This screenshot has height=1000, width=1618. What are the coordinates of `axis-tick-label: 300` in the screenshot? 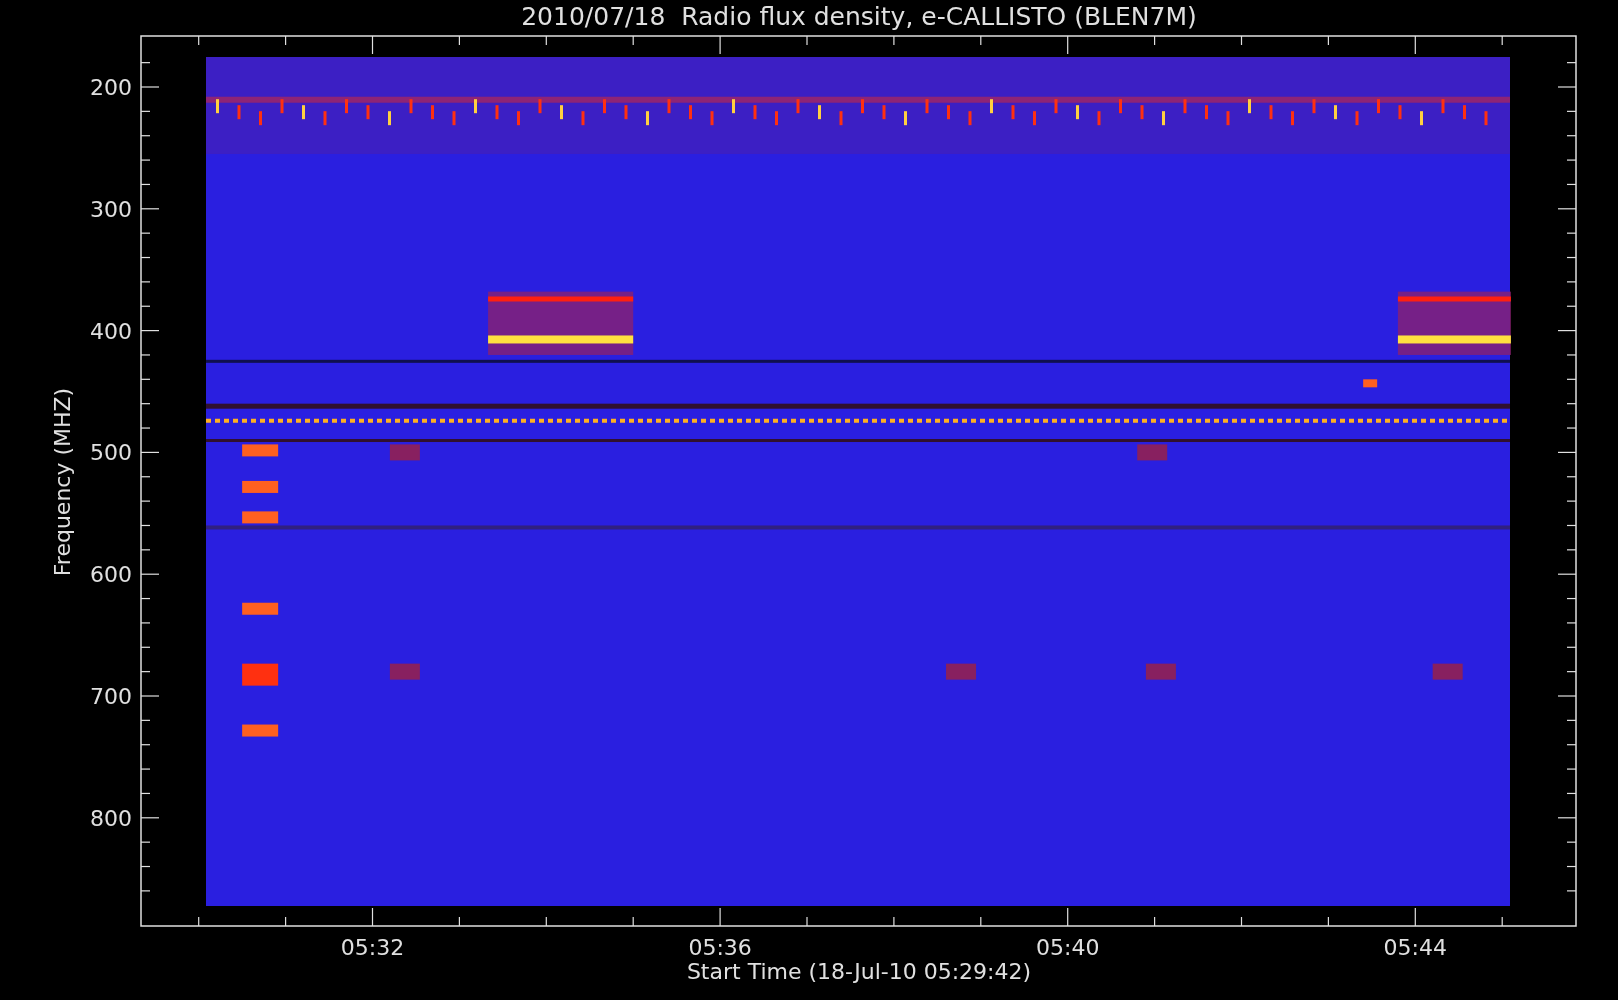 It's located at (111, 209).